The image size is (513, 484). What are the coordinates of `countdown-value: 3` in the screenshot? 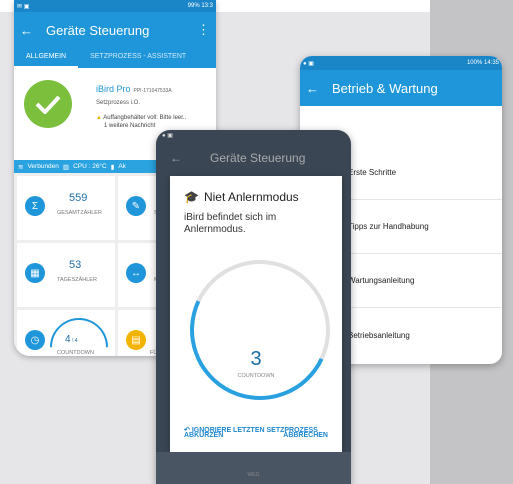 It's located at (256, 359).